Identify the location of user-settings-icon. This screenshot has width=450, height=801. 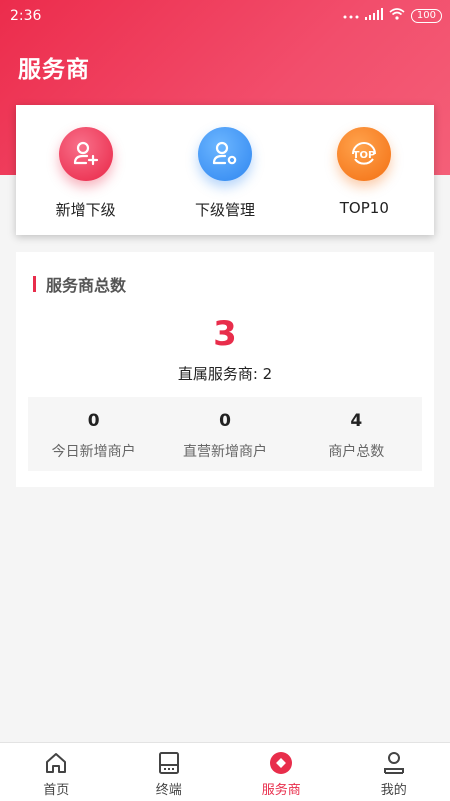
(225, 154).